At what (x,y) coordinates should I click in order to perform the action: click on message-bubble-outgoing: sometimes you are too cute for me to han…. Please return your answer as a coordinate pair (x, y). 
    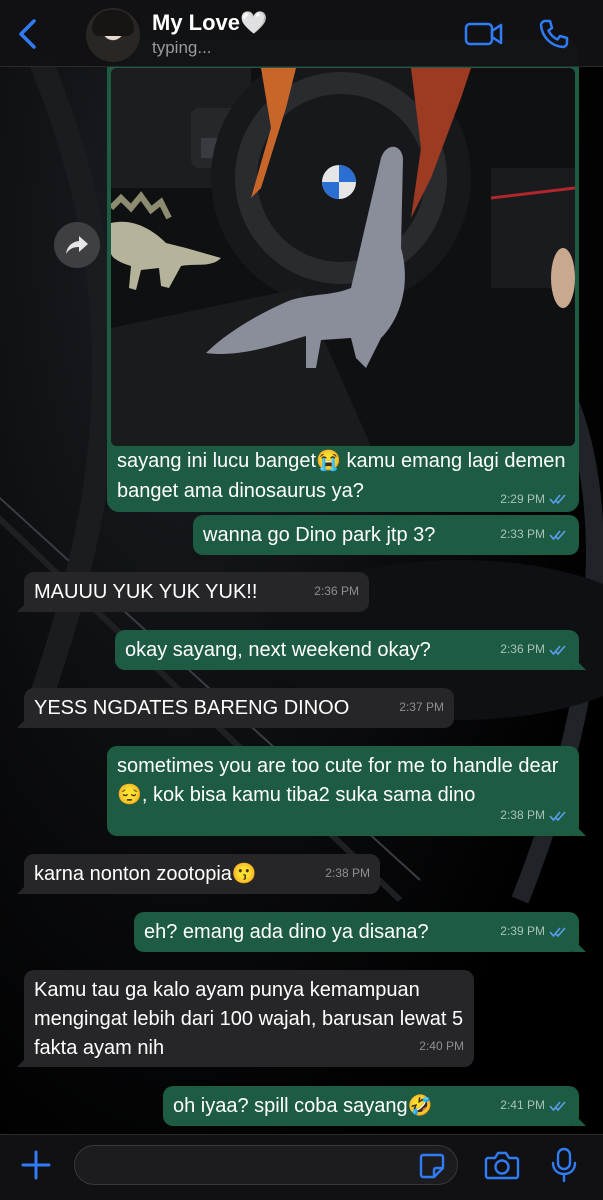
    Looking at the image, I should click on (343, 791).